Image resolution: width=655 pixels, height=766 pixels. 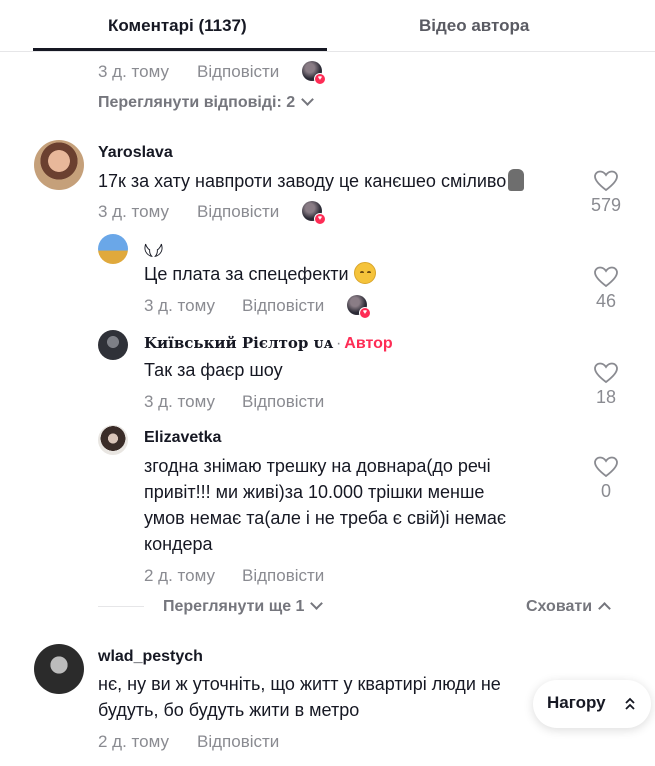 What do you see at coordinates (197, 102) in the screenshot?
I see `view-replies-label: Переглянути відповіді: 2` at bounding box center [197, 102].